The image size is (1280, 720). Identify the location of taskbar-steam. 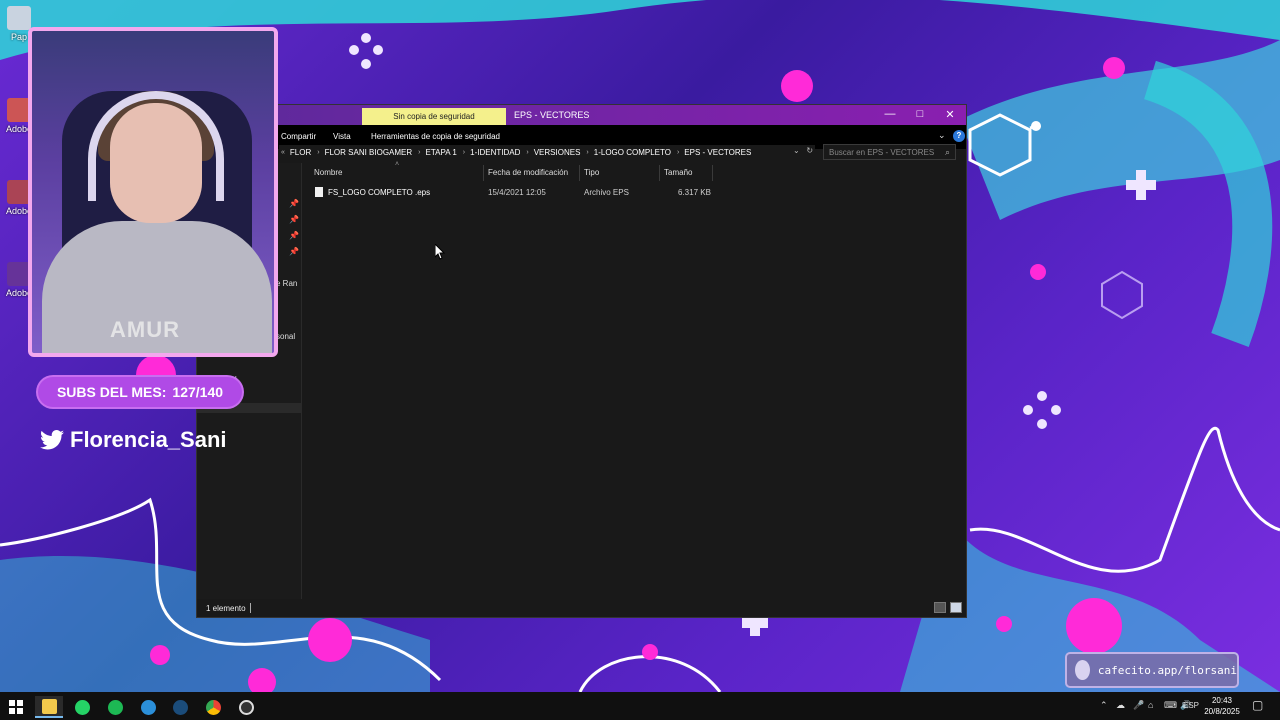
(180, 707).